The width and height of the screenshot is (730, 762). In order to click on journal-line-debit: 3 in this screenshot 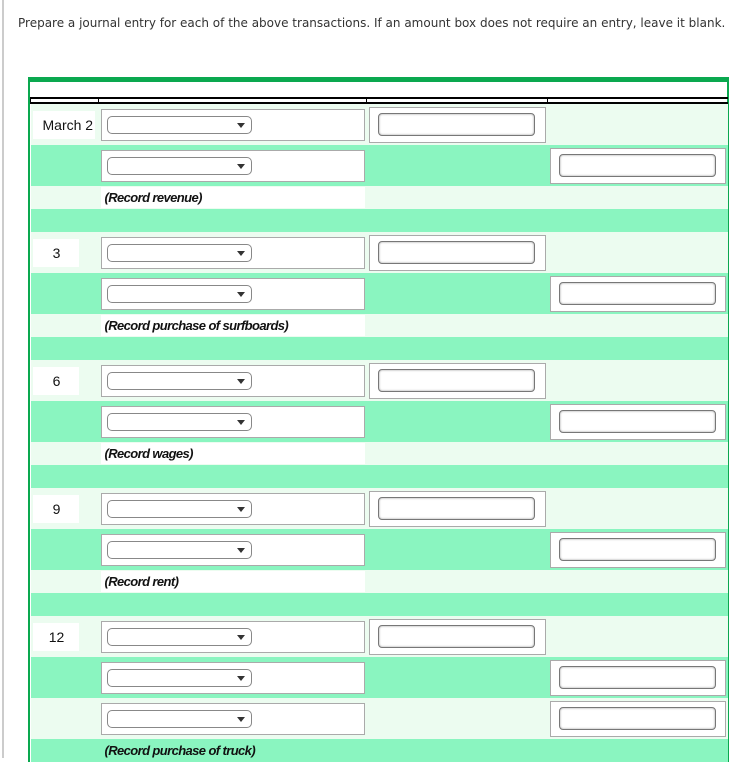, I will do `click(379, 252)`.